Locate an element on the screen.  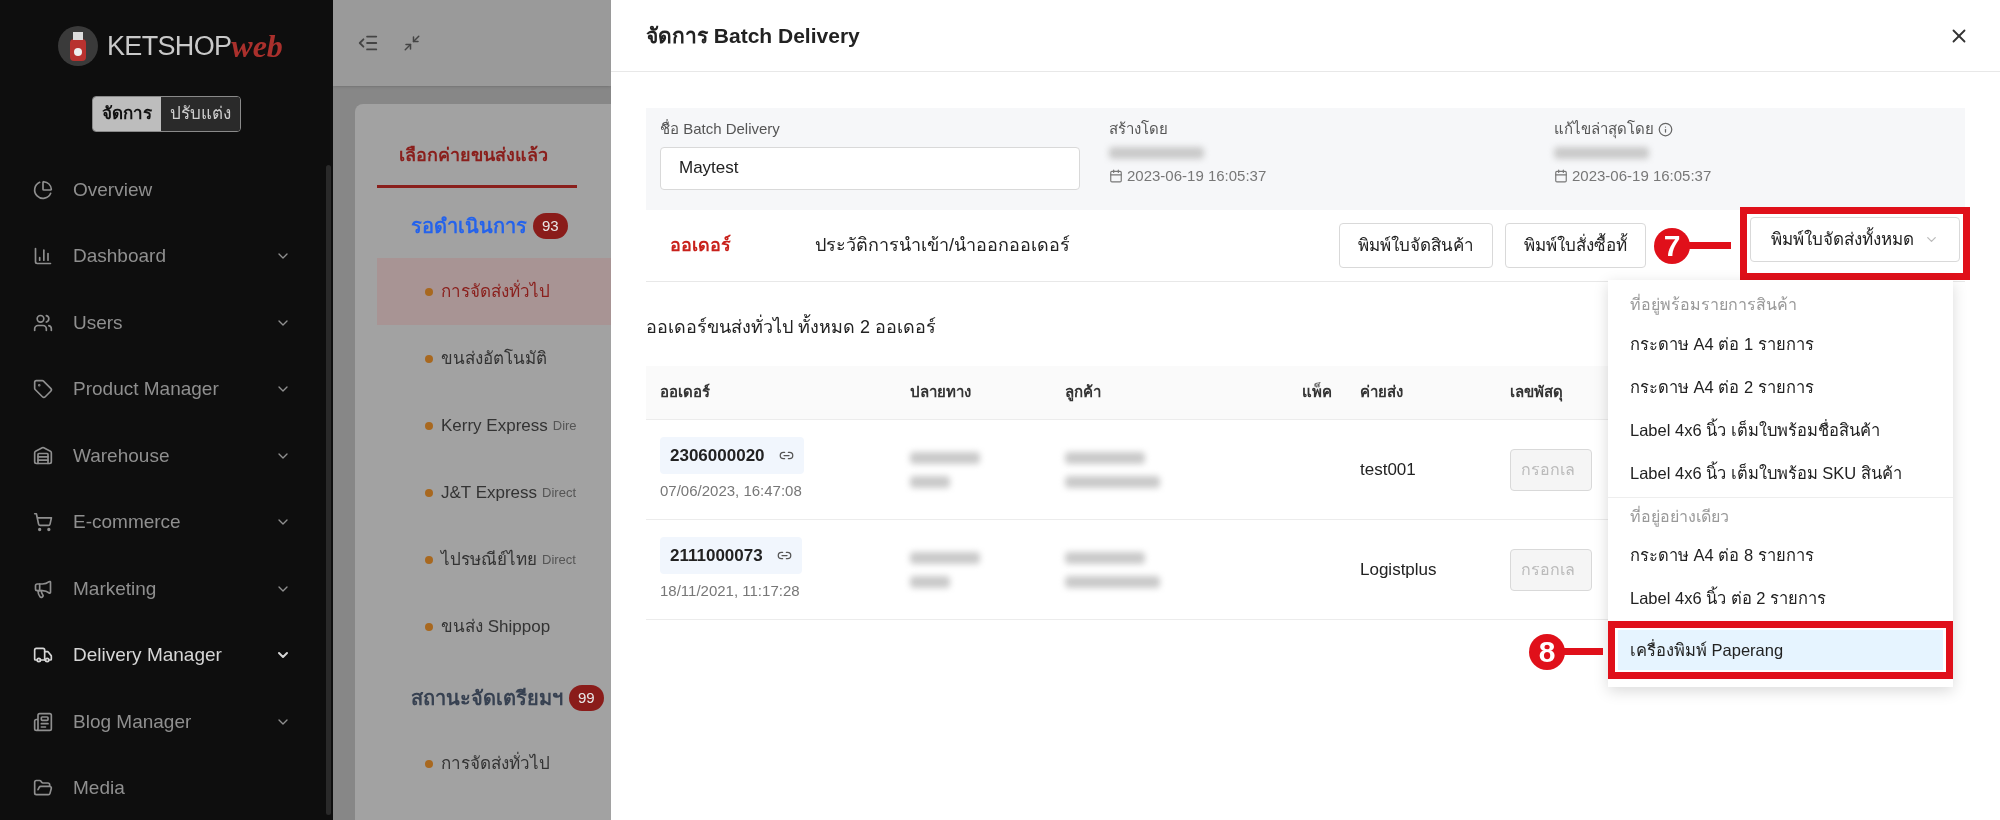
order-date: 18/11/2021, 11:17:28 is located at coordinates (730, 591).